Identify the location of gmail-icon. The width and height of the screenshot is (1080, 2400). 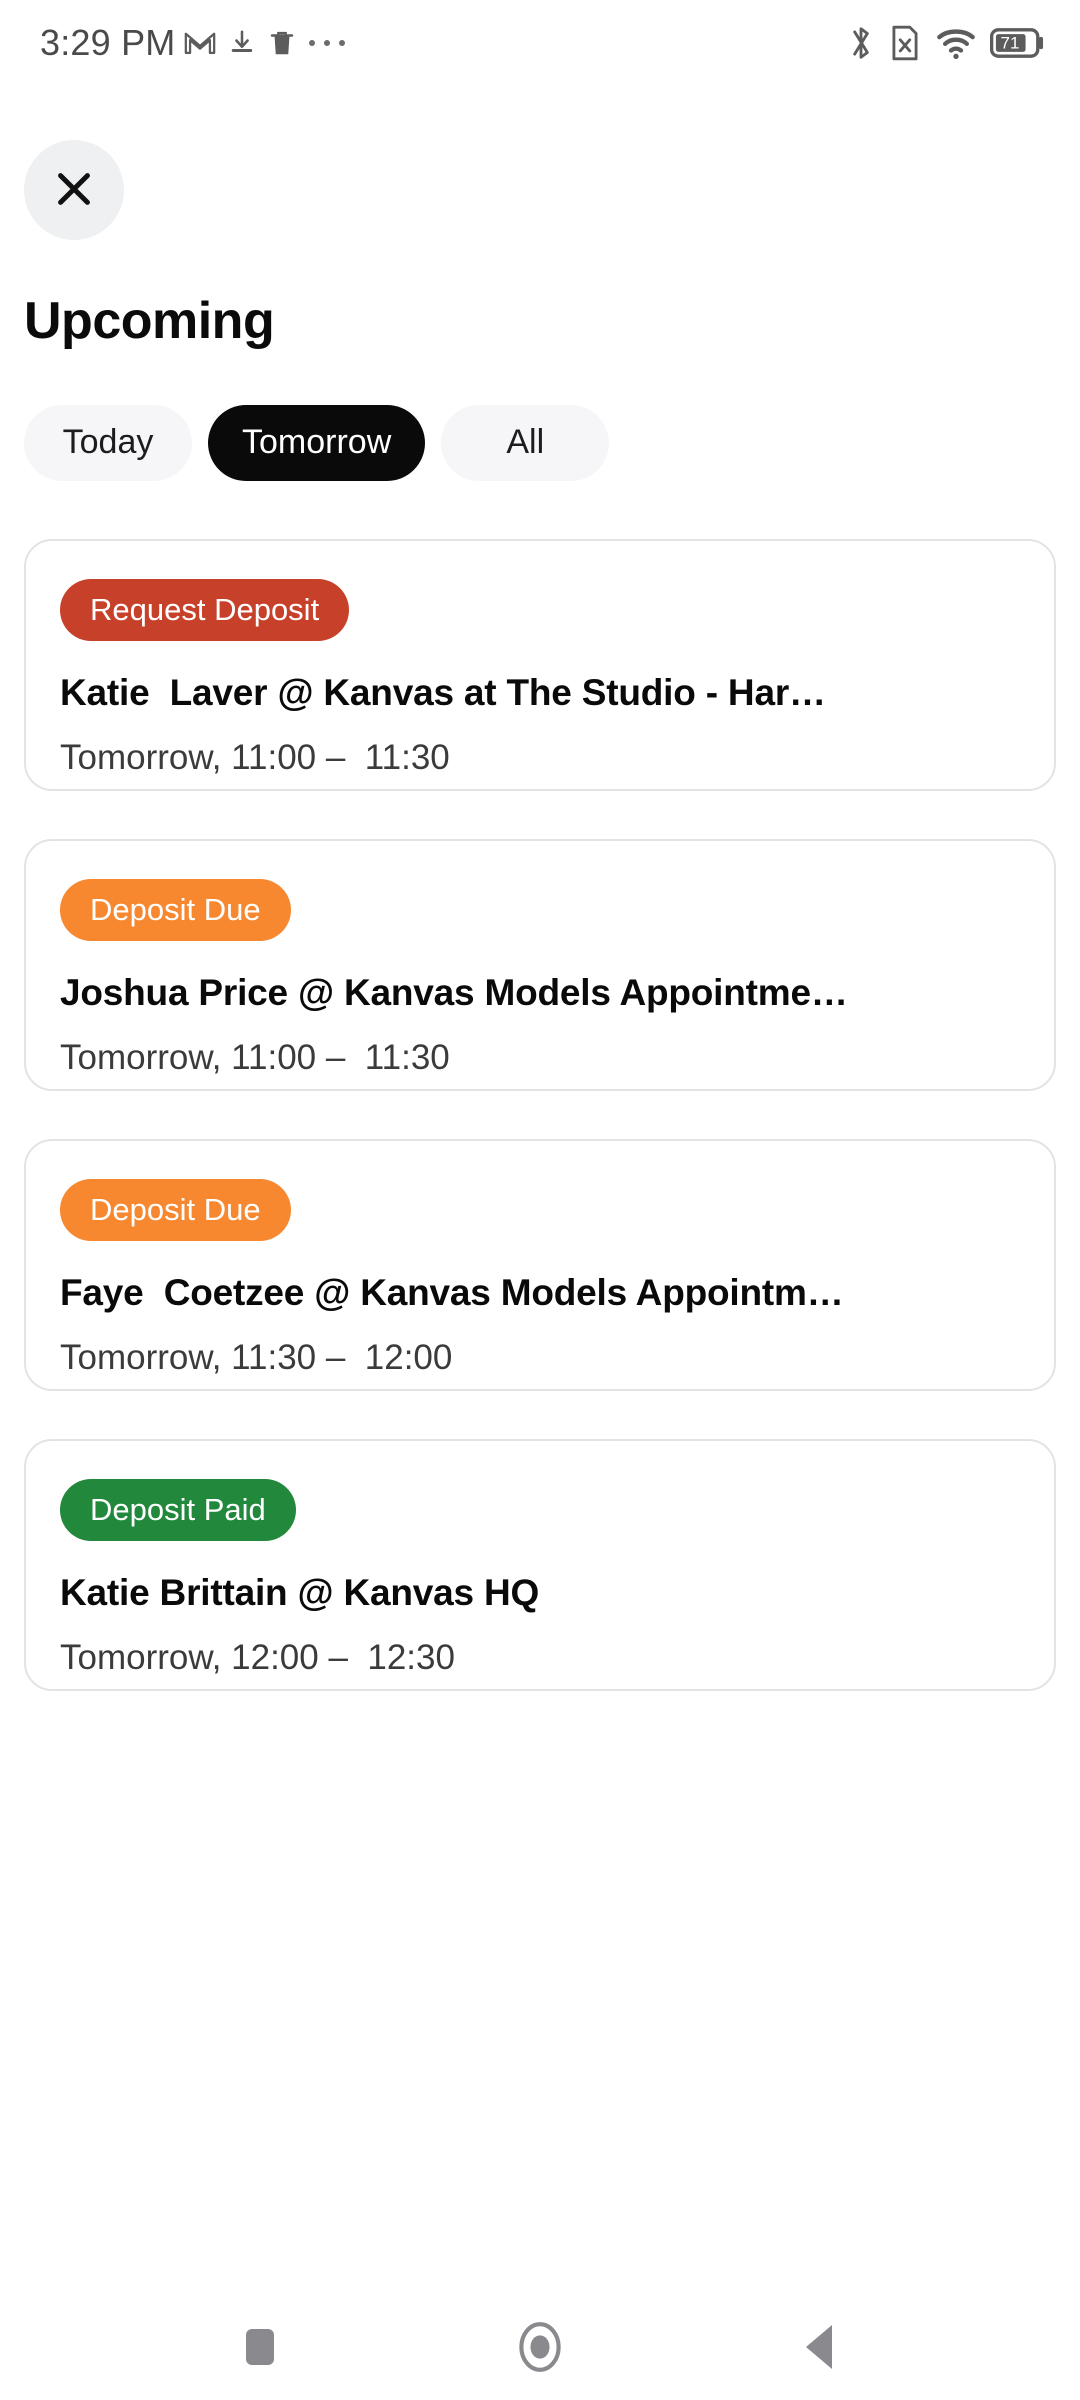
(200, 43).